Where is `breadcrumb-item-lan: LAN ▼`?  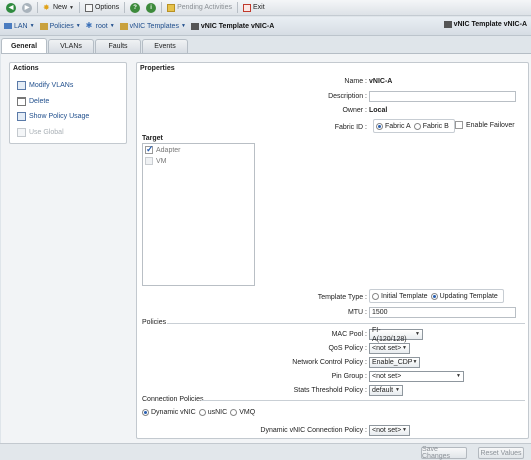
breadcrumb-item-lan: LAN ▼ is located at coordinates (19, 26).